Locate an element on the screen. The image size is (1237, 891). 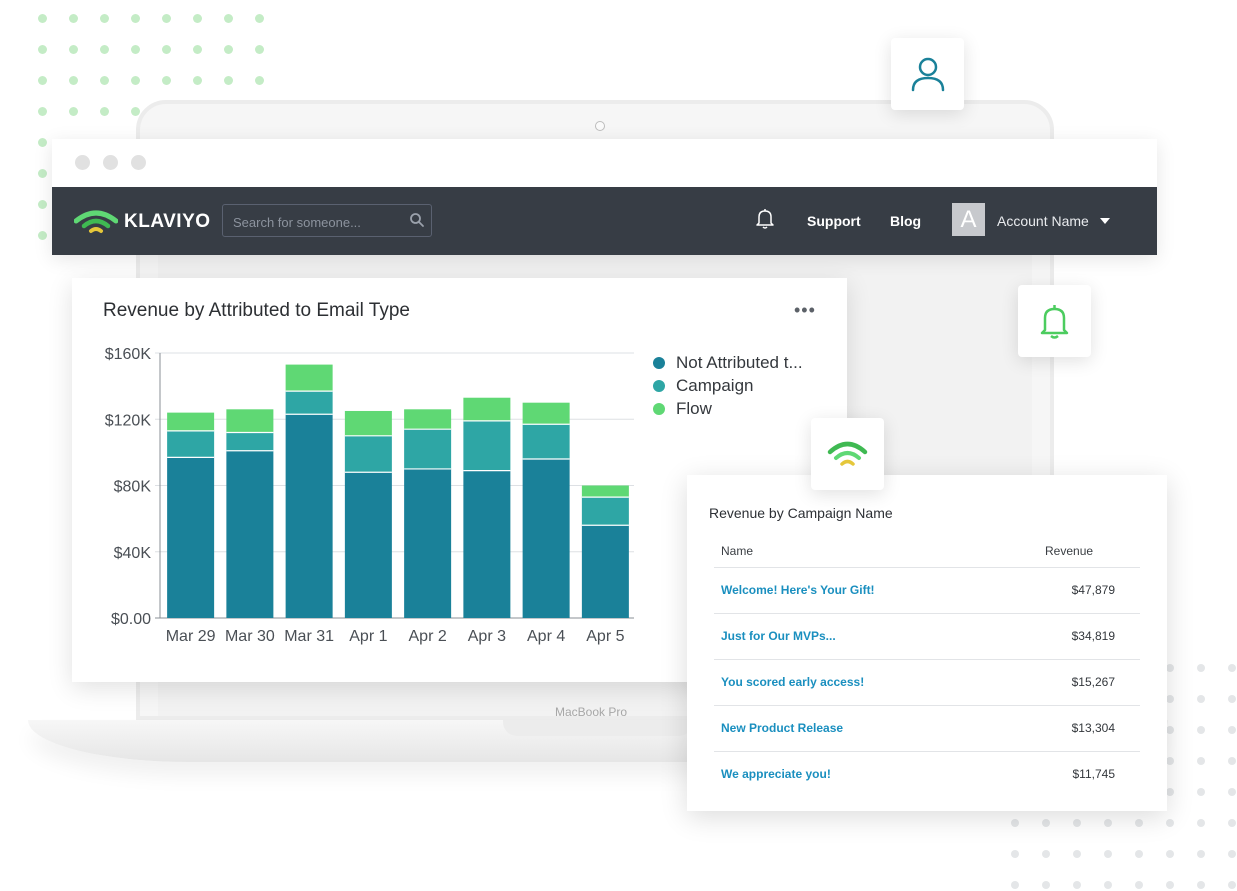
user-icon-card is located at coordinates (927, 74).